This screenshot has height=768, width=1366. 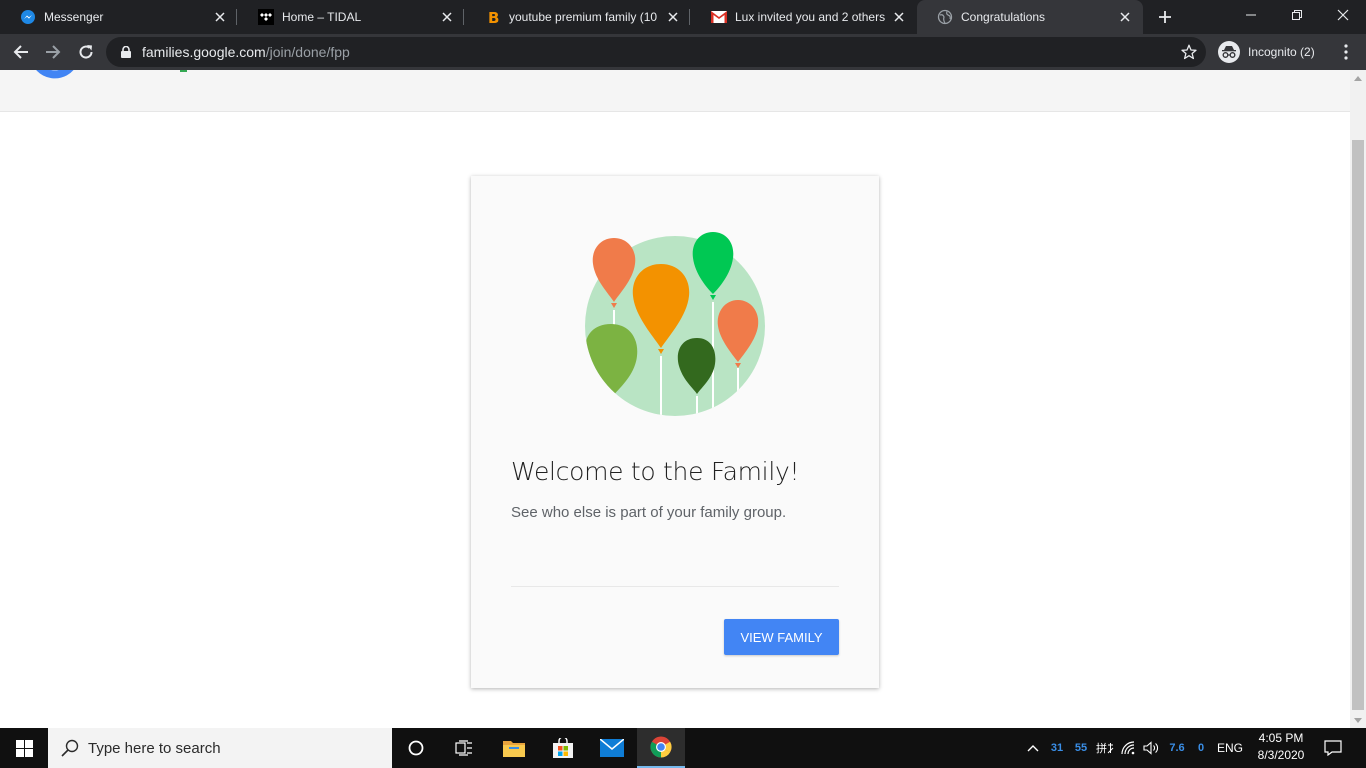 I want to click on view-family-button: VIEW FAMILY, so click(x=781, y=637).